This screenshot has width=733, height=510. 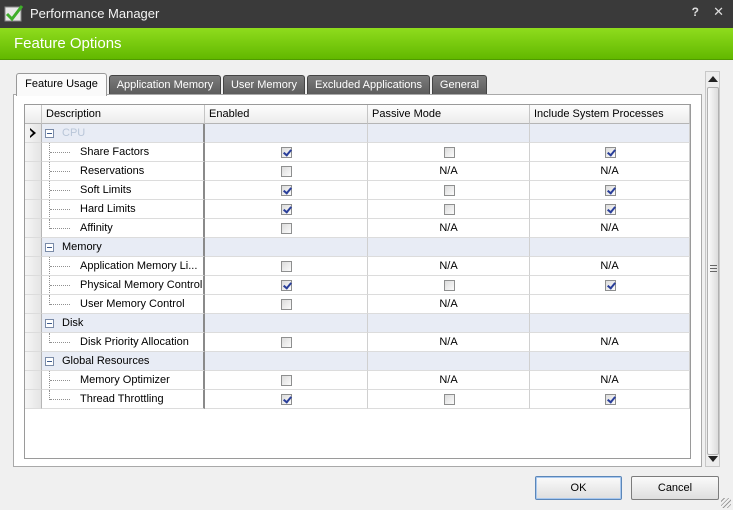 I want to click on passive-cell, so click(x=449, y=152).